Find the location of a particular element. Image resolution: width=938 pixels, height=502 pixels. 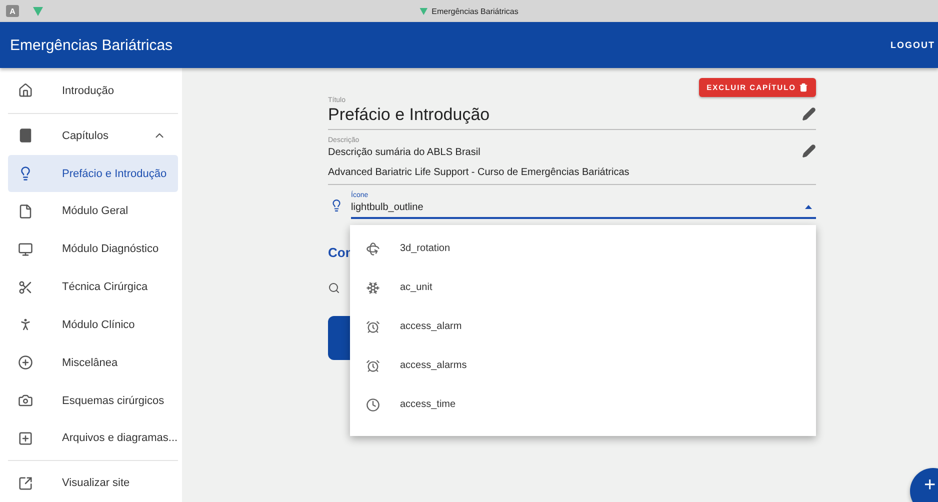

plus-circle-icon is located at coordinates (25, 362).